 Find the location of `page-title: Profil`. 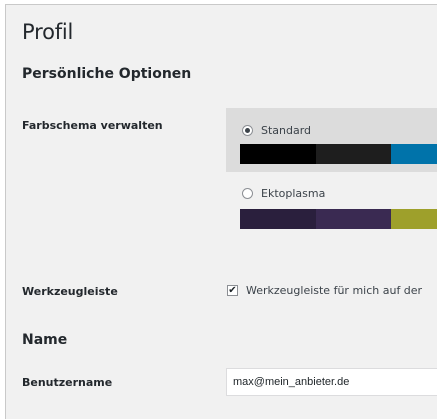

page-title: Profil is located at coordinates (48, 32).